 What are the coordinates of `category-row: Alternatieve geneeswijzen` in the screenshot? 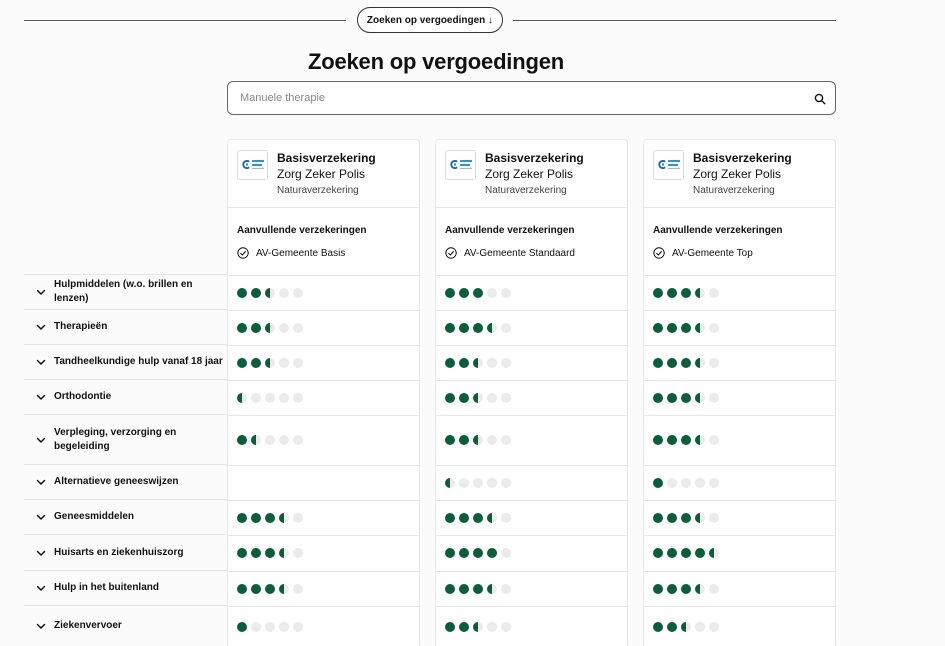 It's located at (125, 481).